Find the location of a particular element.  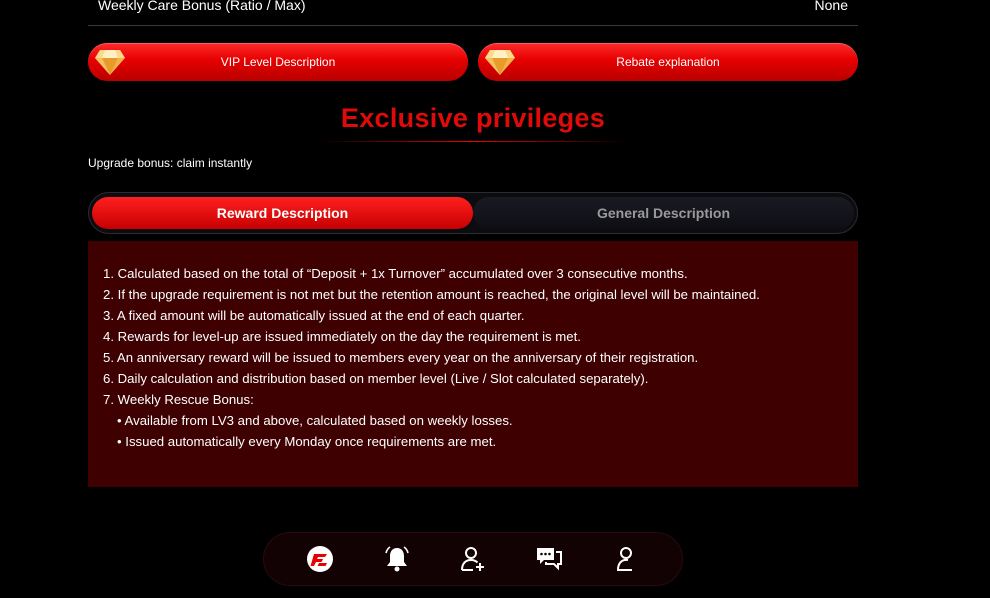

nav-profile-button is located at coordinates (626, 559).